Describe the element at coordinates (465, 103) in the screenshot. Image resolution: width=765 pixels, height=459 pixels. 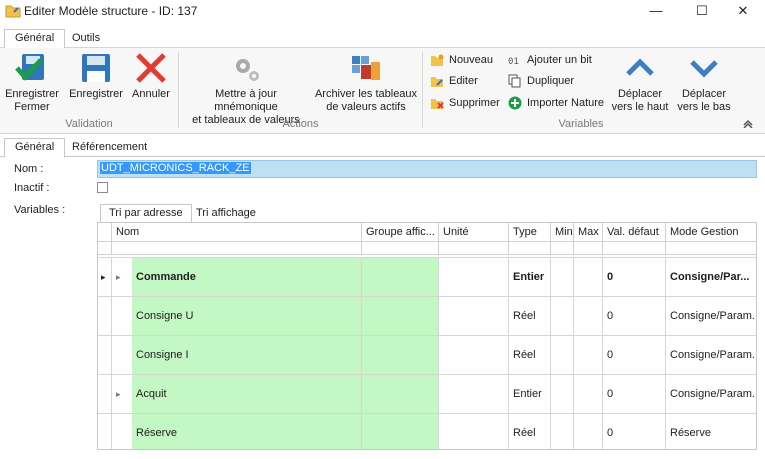
I see `supprimer-button: Supprimer` at that location.